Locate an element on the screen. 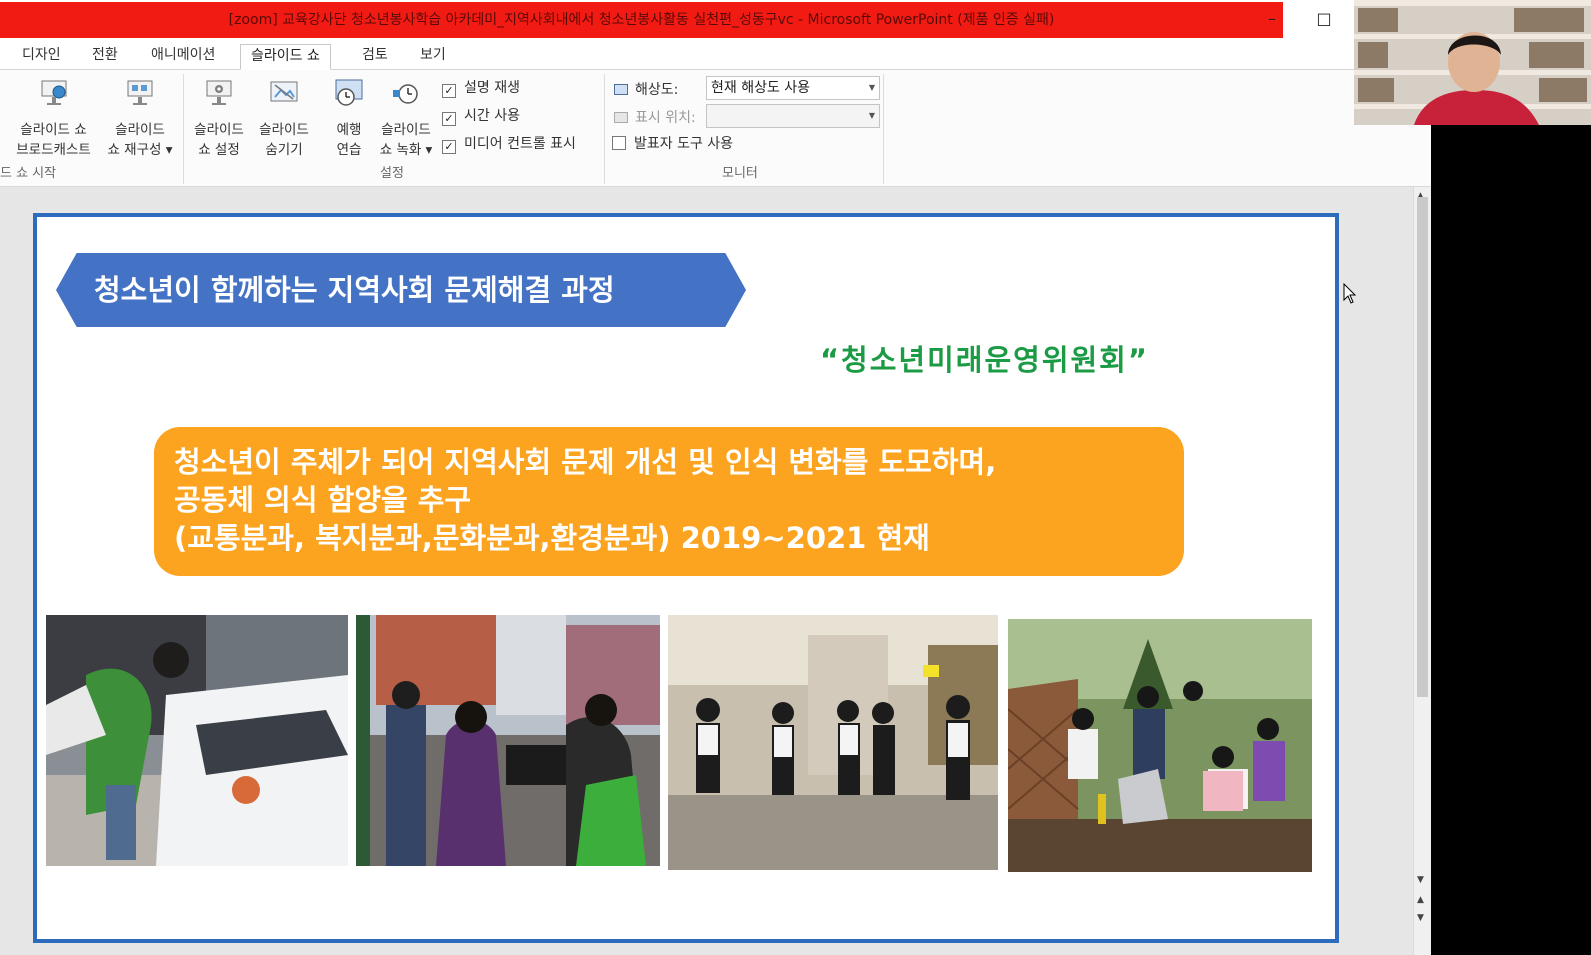 The width and height of the screenshot is (1591, 955). photo-traffic-campaign is located at coordinates (197, 740).